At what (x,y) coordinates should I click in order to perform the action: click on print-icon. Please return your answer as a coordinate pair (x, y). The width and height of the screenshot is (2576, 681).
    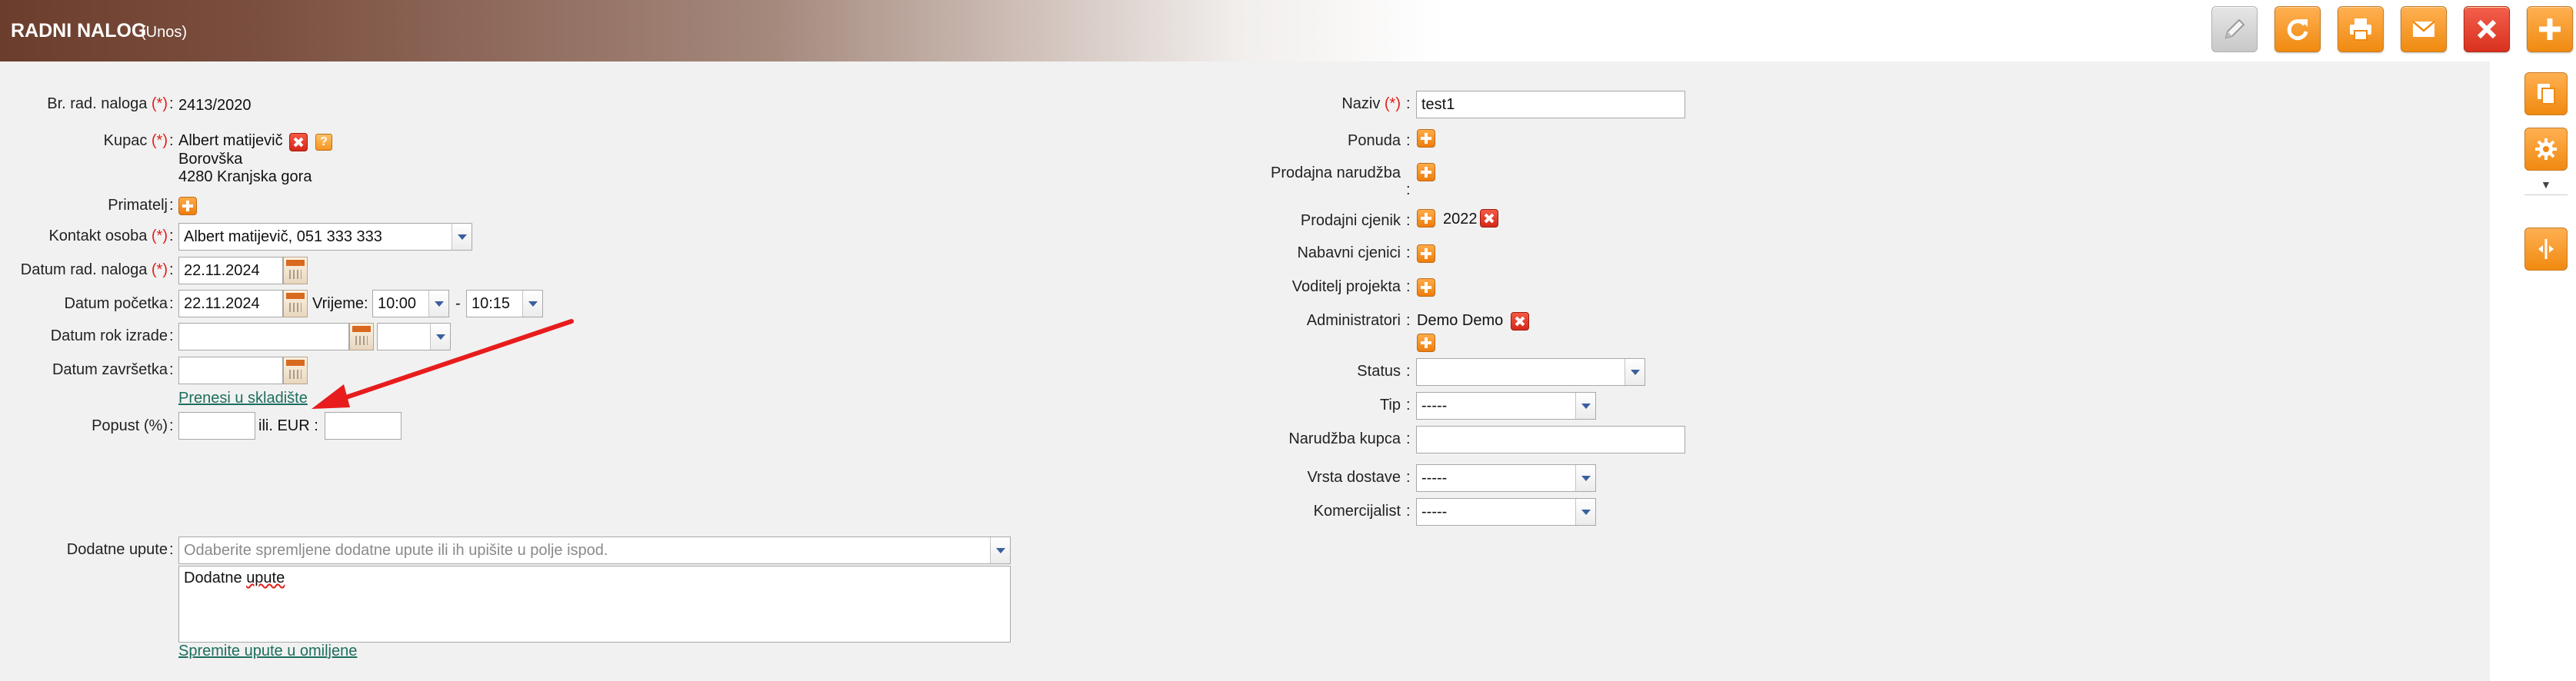
    Looking at the image, I should click on (2360, 29).